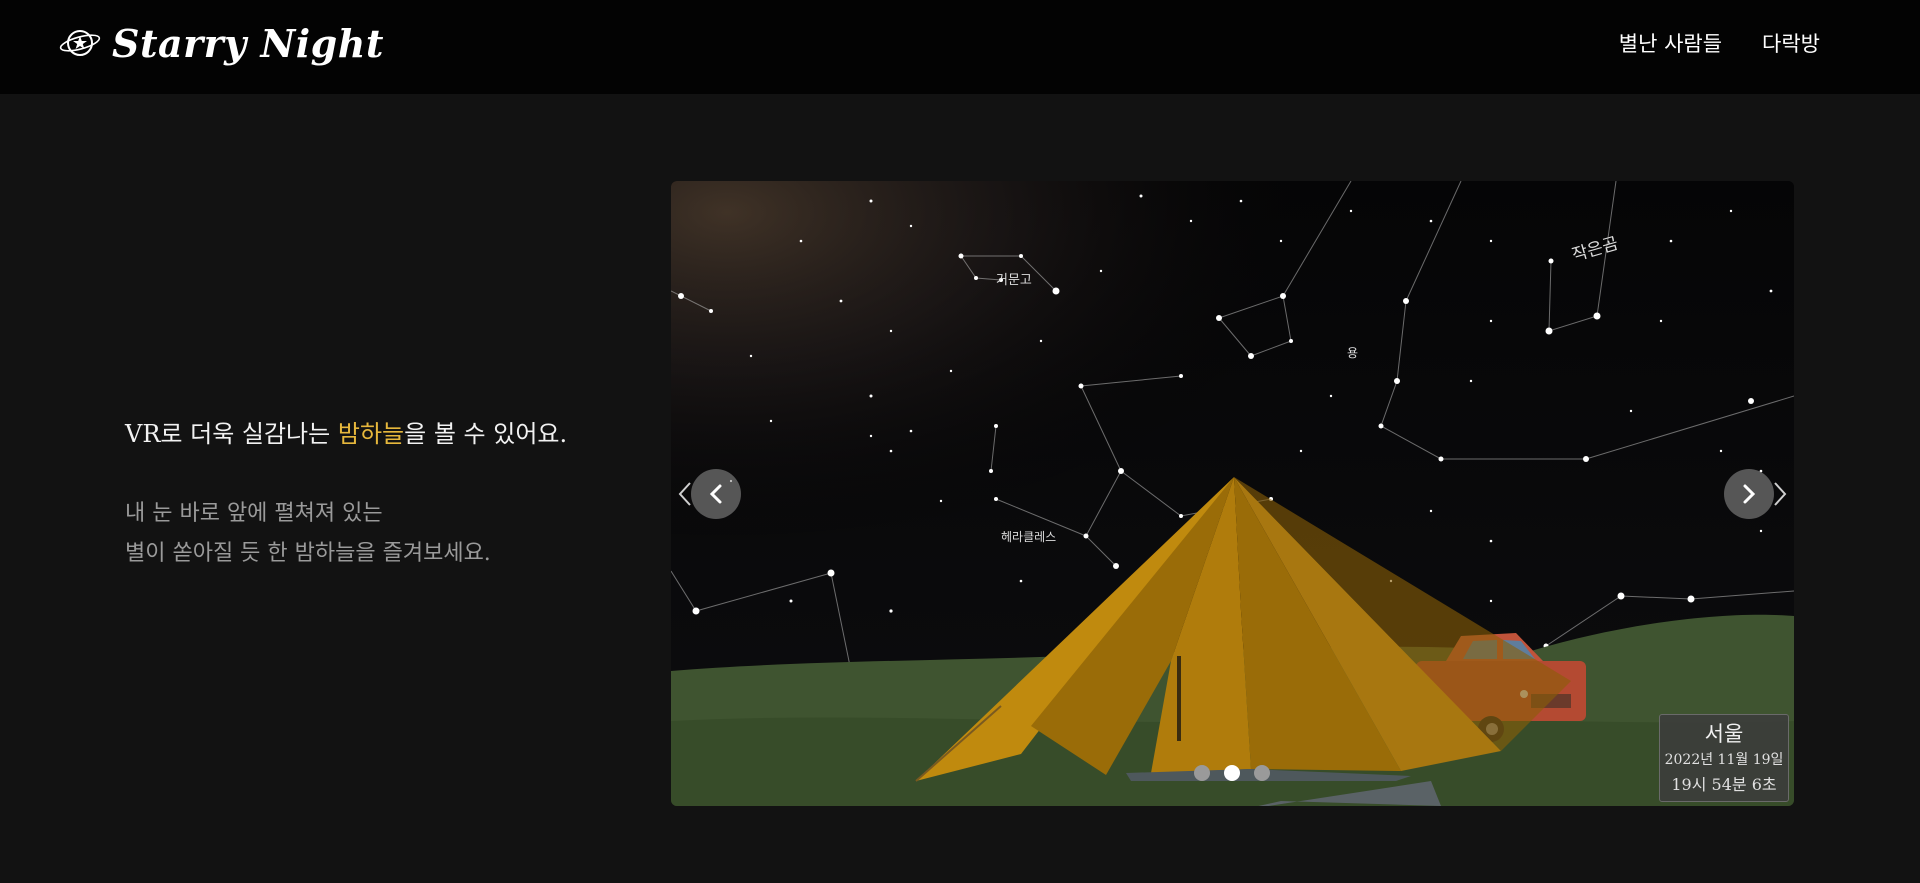 This screenshot has width=1920, height=883. I want to click on logo: Starry Night, so click(221, 43).